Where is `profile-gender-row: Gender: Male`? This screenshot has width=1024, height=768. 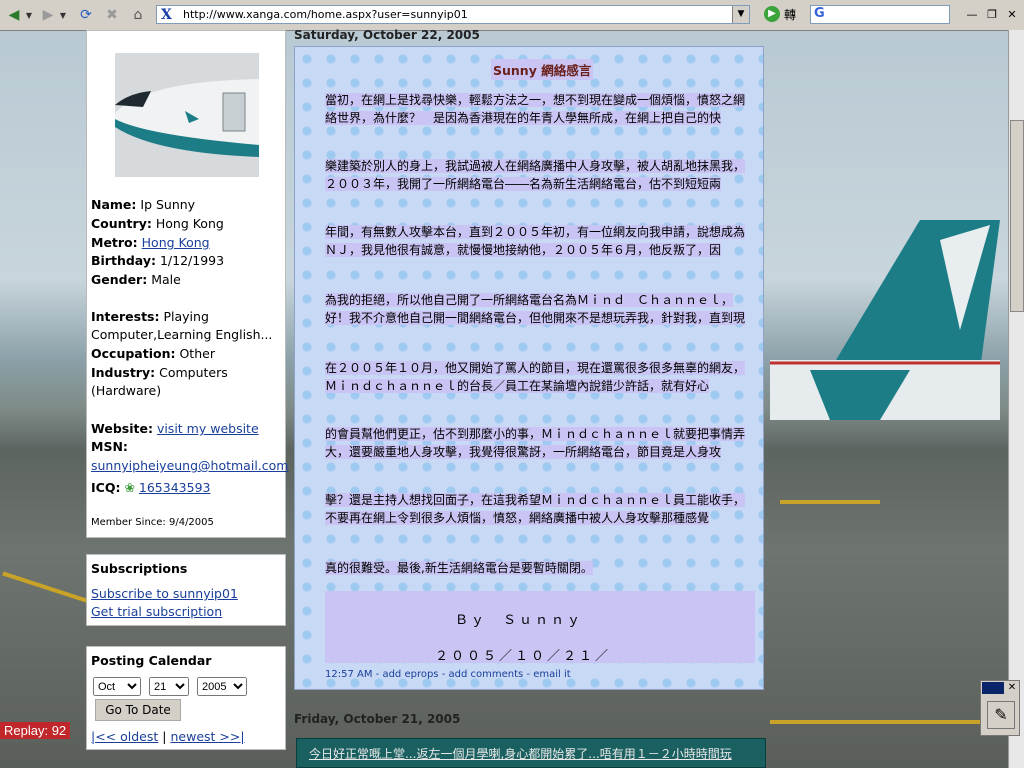 profile-gender-row: Gender: Male is located at coordinates (136, 279).